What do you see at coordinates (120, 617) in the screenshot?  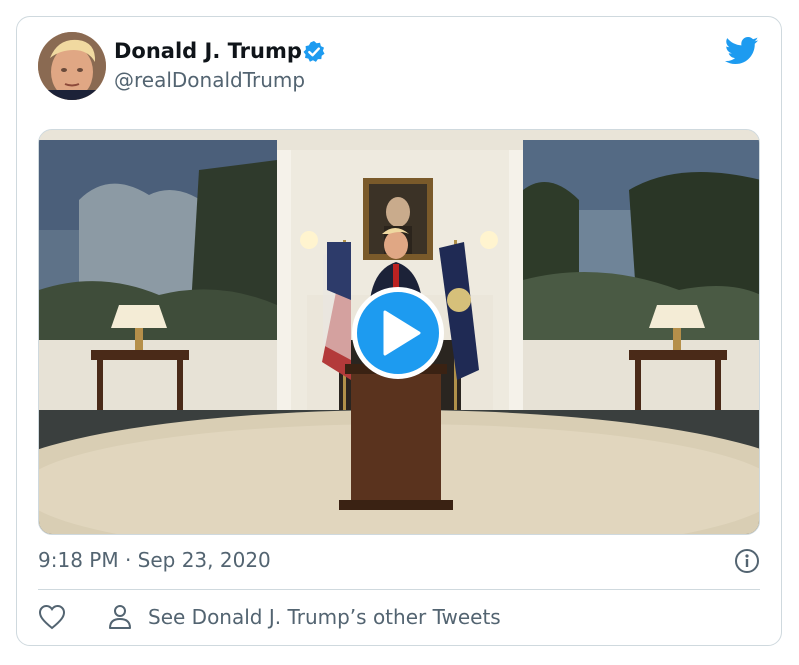 I see `person-icon` at bounding box center [120, 617].